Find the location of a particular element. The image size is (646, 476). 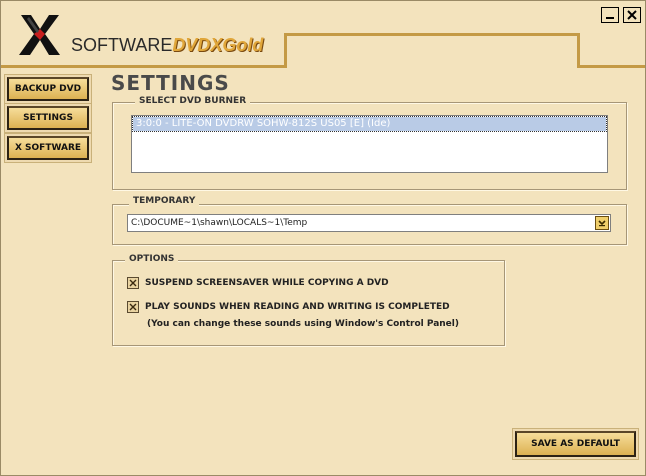

temporary-group-label: TEMPORARY is located at coordinates (164, 201).